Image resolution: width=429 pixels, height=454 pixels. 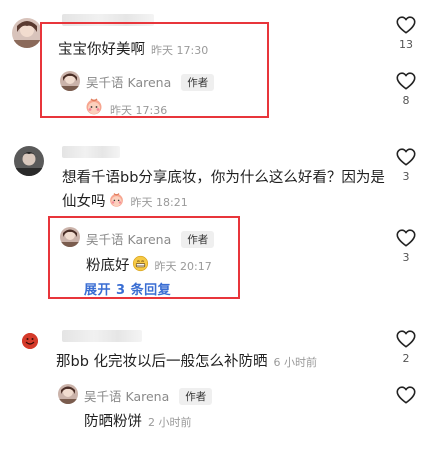 What do you see at coordinates (68, 394) in the screenshot?
I see `author-avatar` at bounding box center [68, 394].